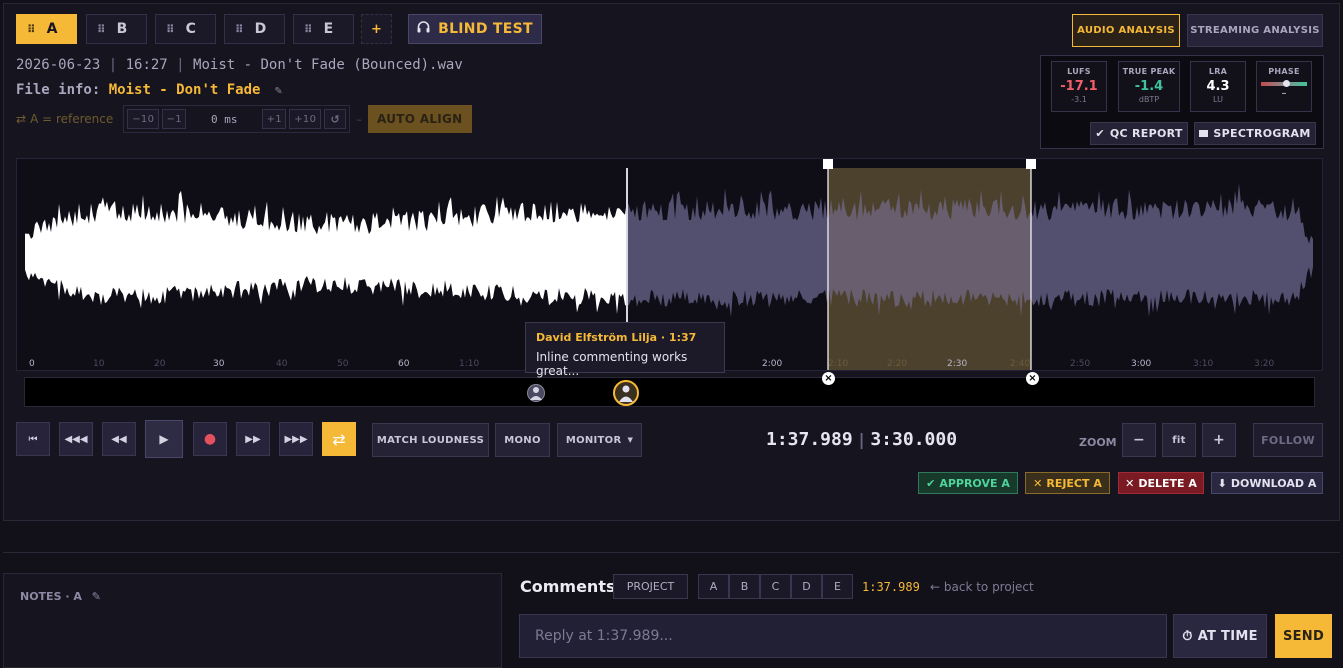  I want to click on download-label: DOWNLOAD A, so click(1273, 483).